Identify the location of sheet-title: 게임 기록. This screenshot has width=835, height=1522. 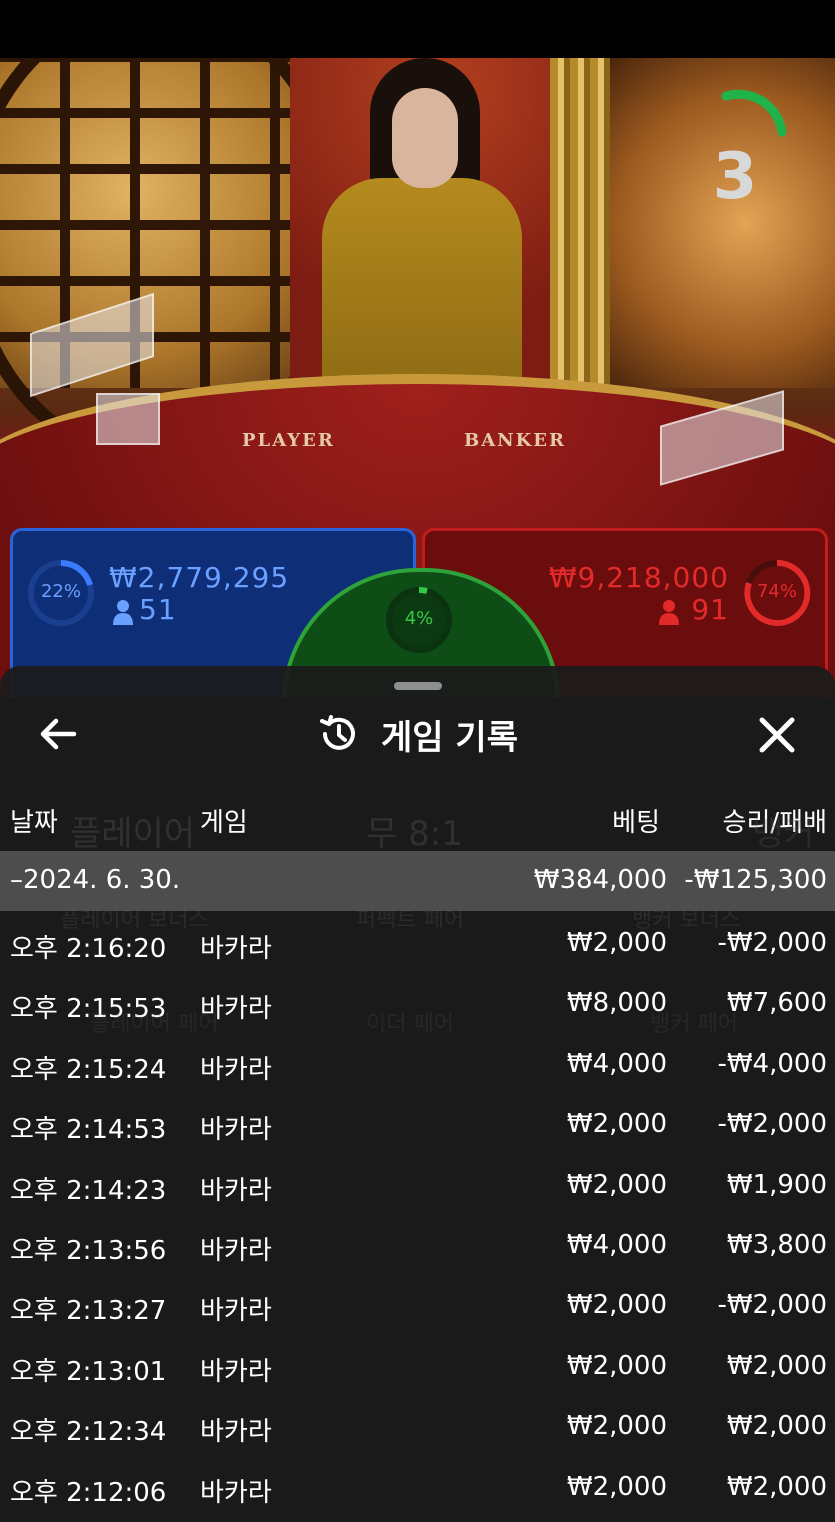
(449, 737).